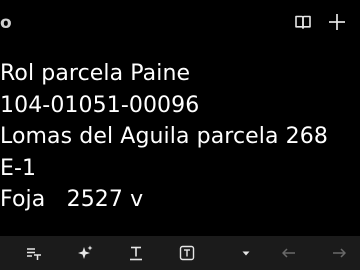  Describe the element at coordinates (246, 253) in the screenshot. I see `dropdown-arrow-icon` at that location.